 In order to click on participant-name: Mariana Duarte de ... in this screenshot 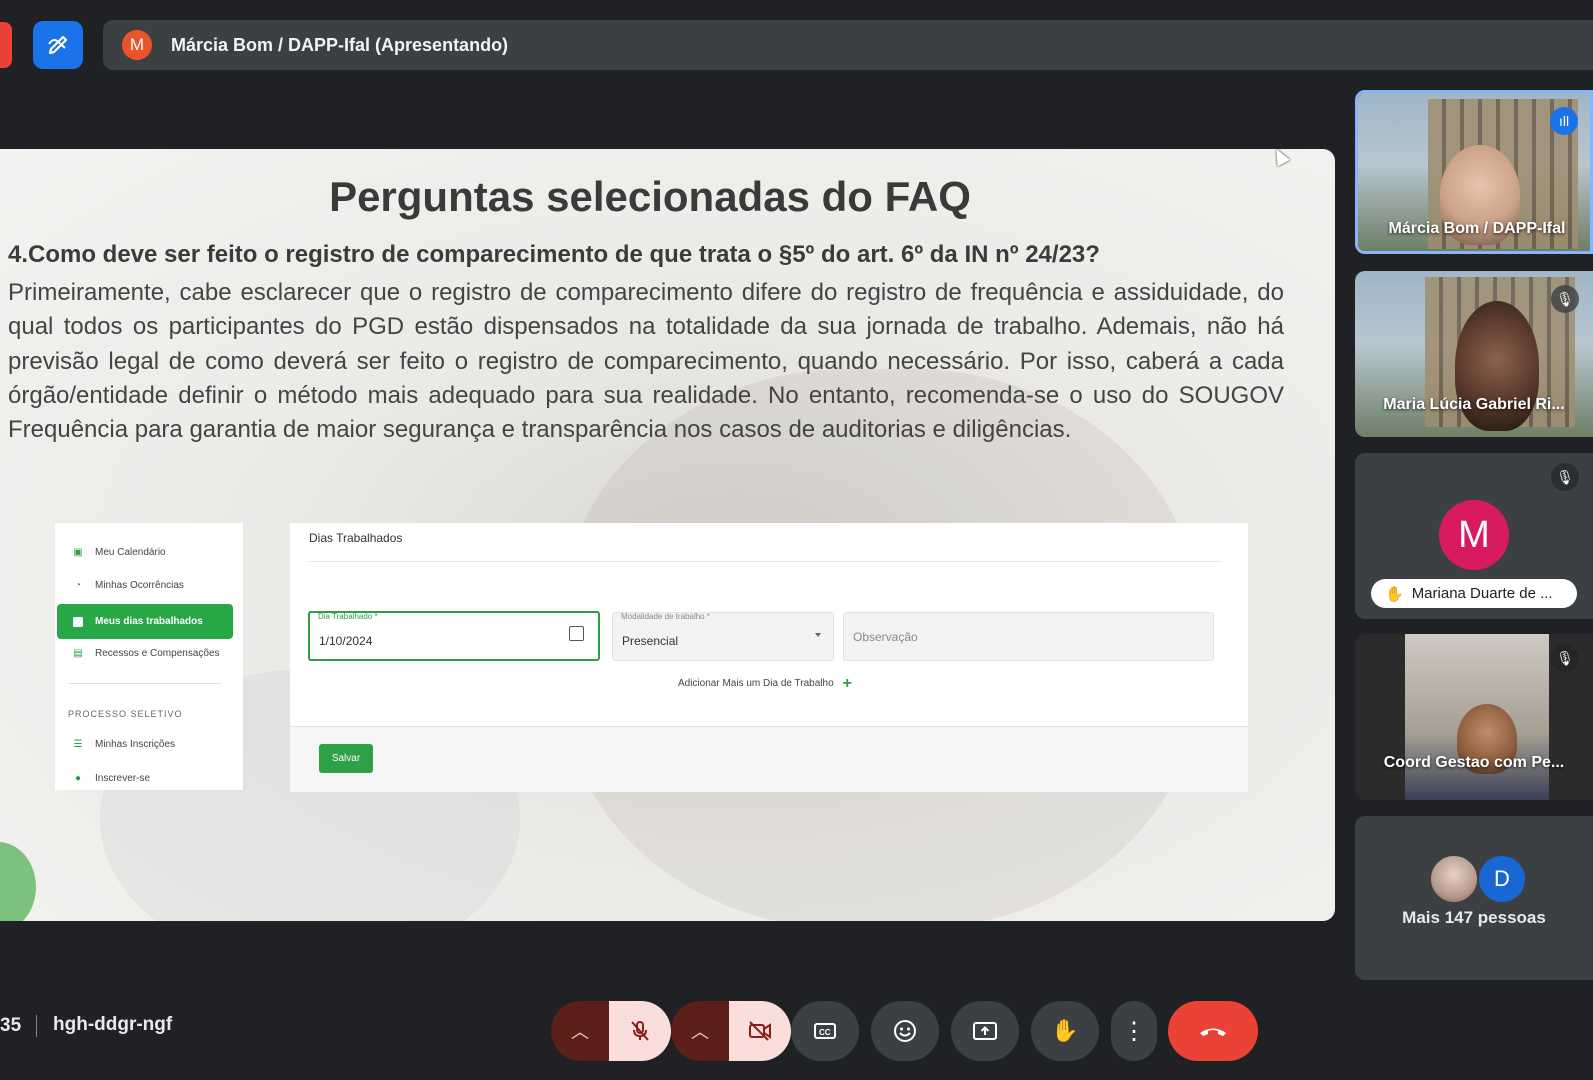, I will do `click(1482, 593)`.